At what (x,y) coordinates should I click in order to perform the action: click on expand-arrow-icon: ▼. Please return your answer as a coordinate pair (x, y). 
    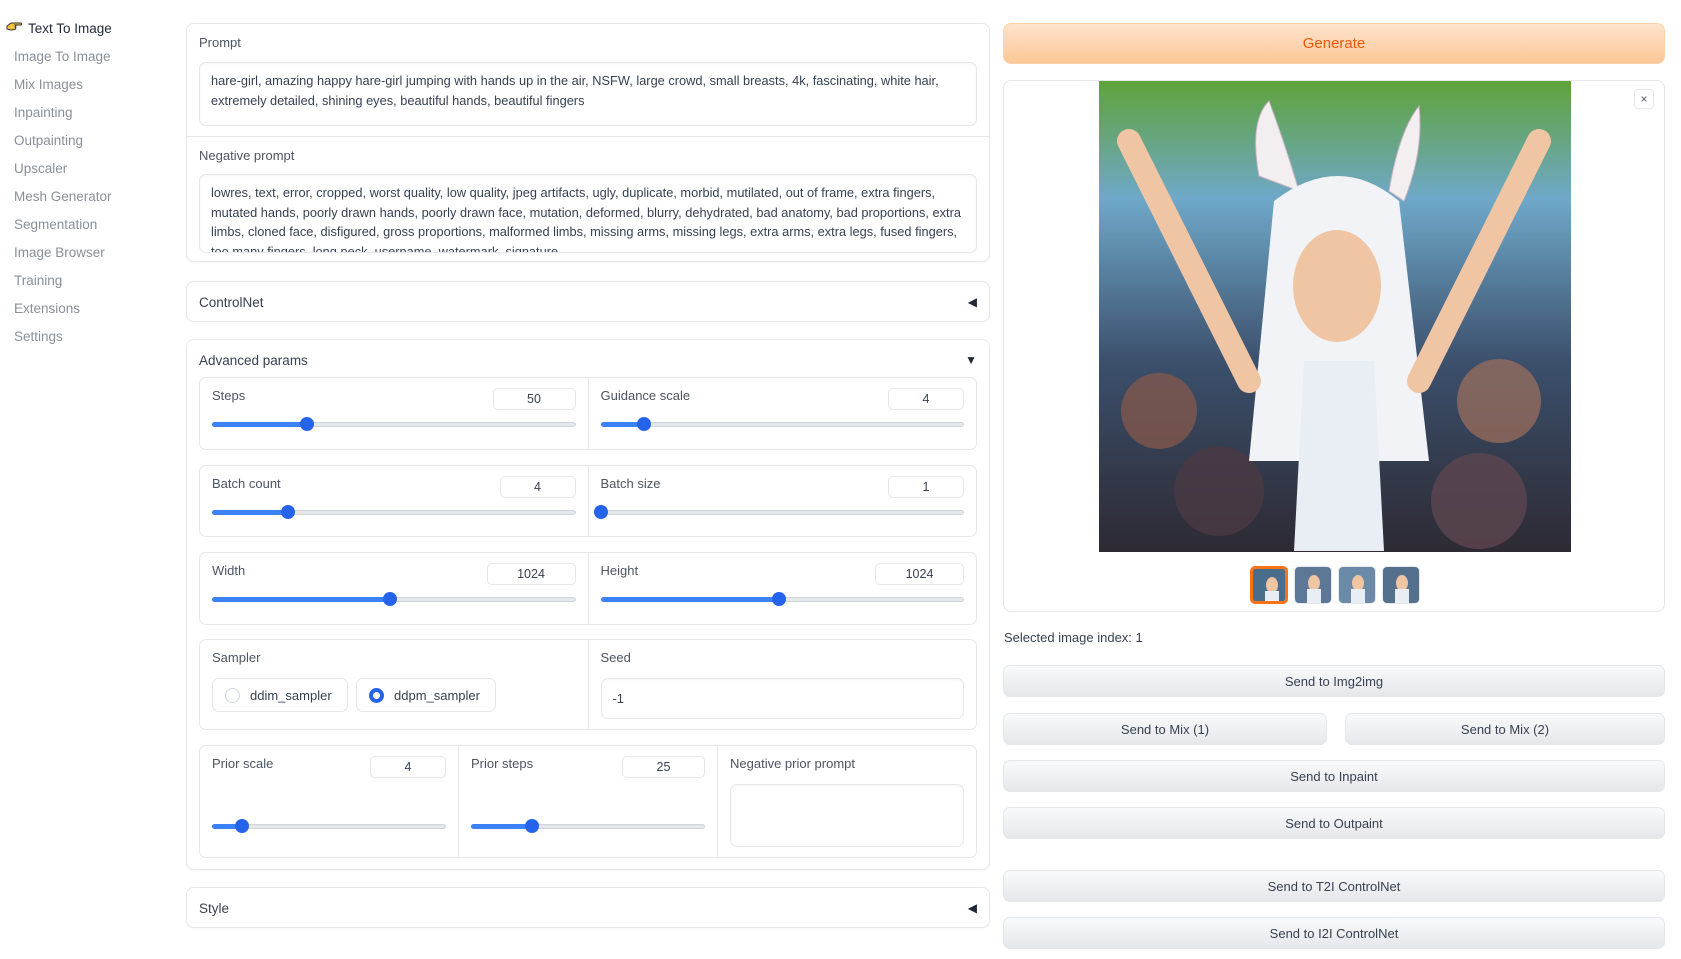
    Looking at the image, I should click on (971, 360).